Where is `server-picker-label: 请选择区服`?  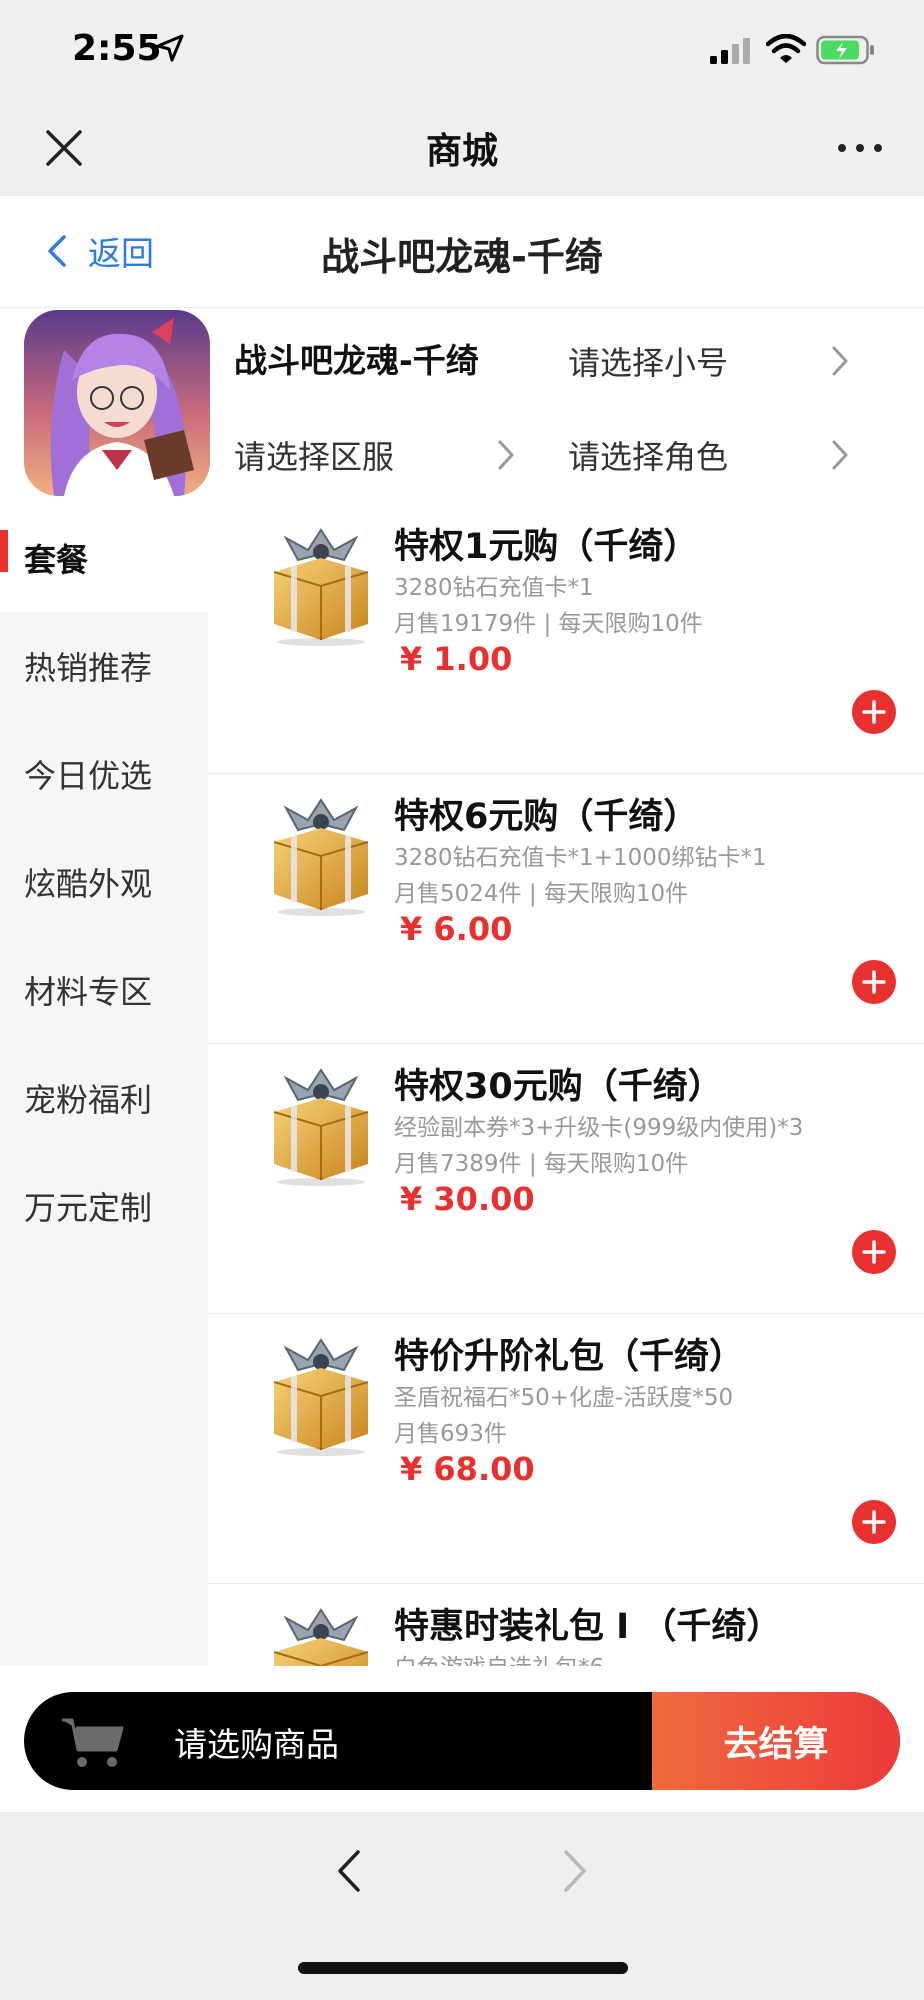 server-picker-label: 请选择区服 is located at coordinates (314, 457).